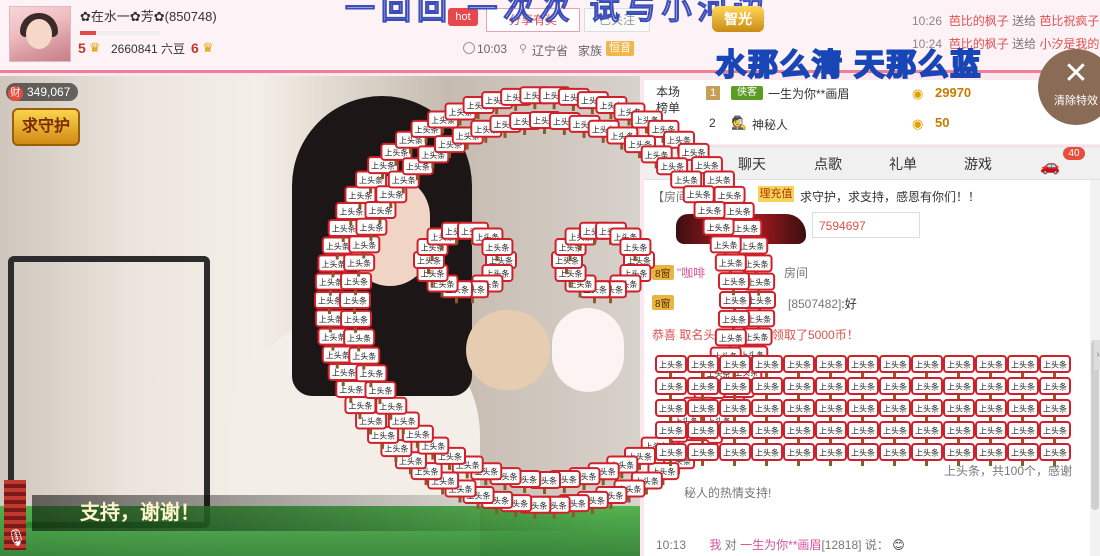 The width and height of the screenshot is (1100, 556). I want to click on chat-message-text: 求守护，求支持，感恩有你们！！, so click(890, 197).